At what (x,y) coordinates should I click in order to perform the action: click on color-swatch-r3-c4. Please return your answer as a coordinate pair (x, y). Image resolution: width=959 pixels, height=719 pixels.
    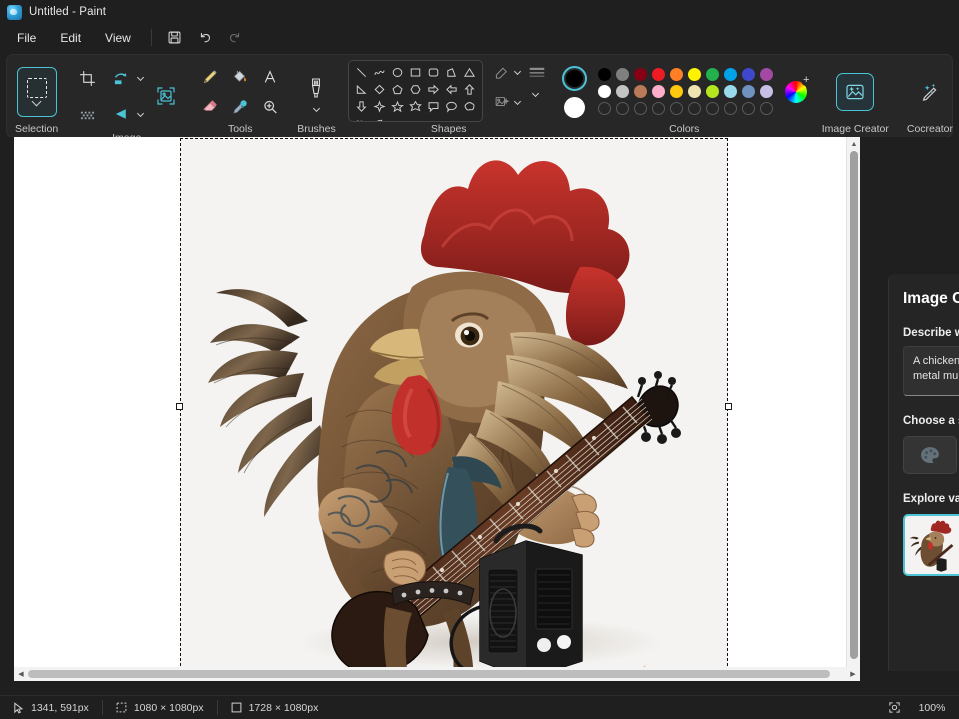
    Looking at the image, I should click on (677, 108).